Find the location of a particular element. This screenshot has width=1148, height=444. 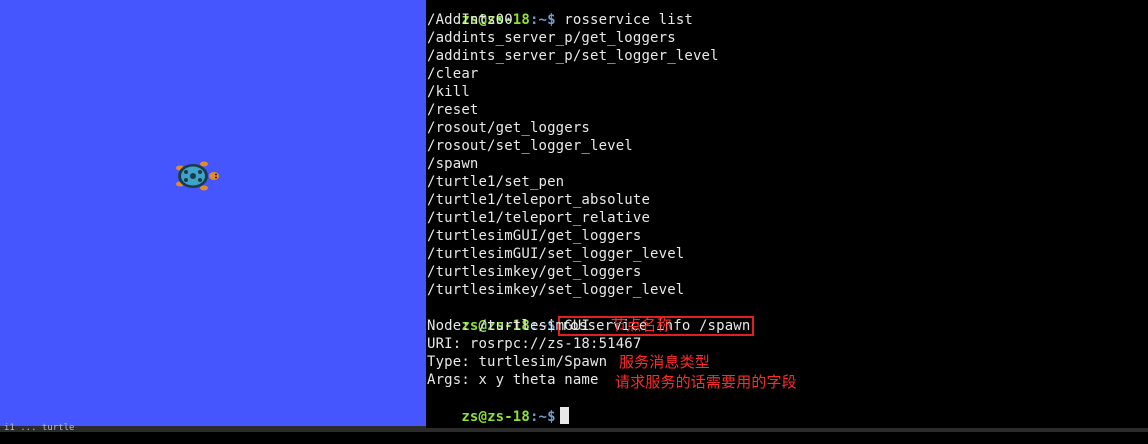

service-line: /addints_server_p/set_logger_level is located at coordinates (573, 56).